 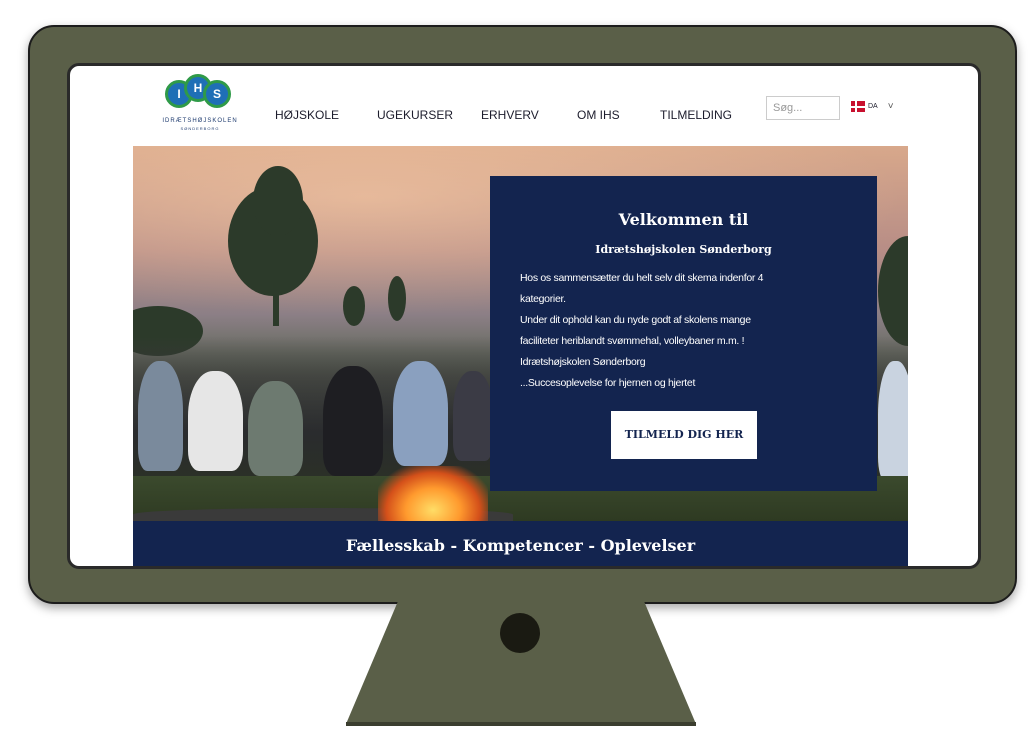 I want to click on site-logo: I H S IDRÆTSHØJSKOLEN SØNDERBORG, so click(x=195, y=105).